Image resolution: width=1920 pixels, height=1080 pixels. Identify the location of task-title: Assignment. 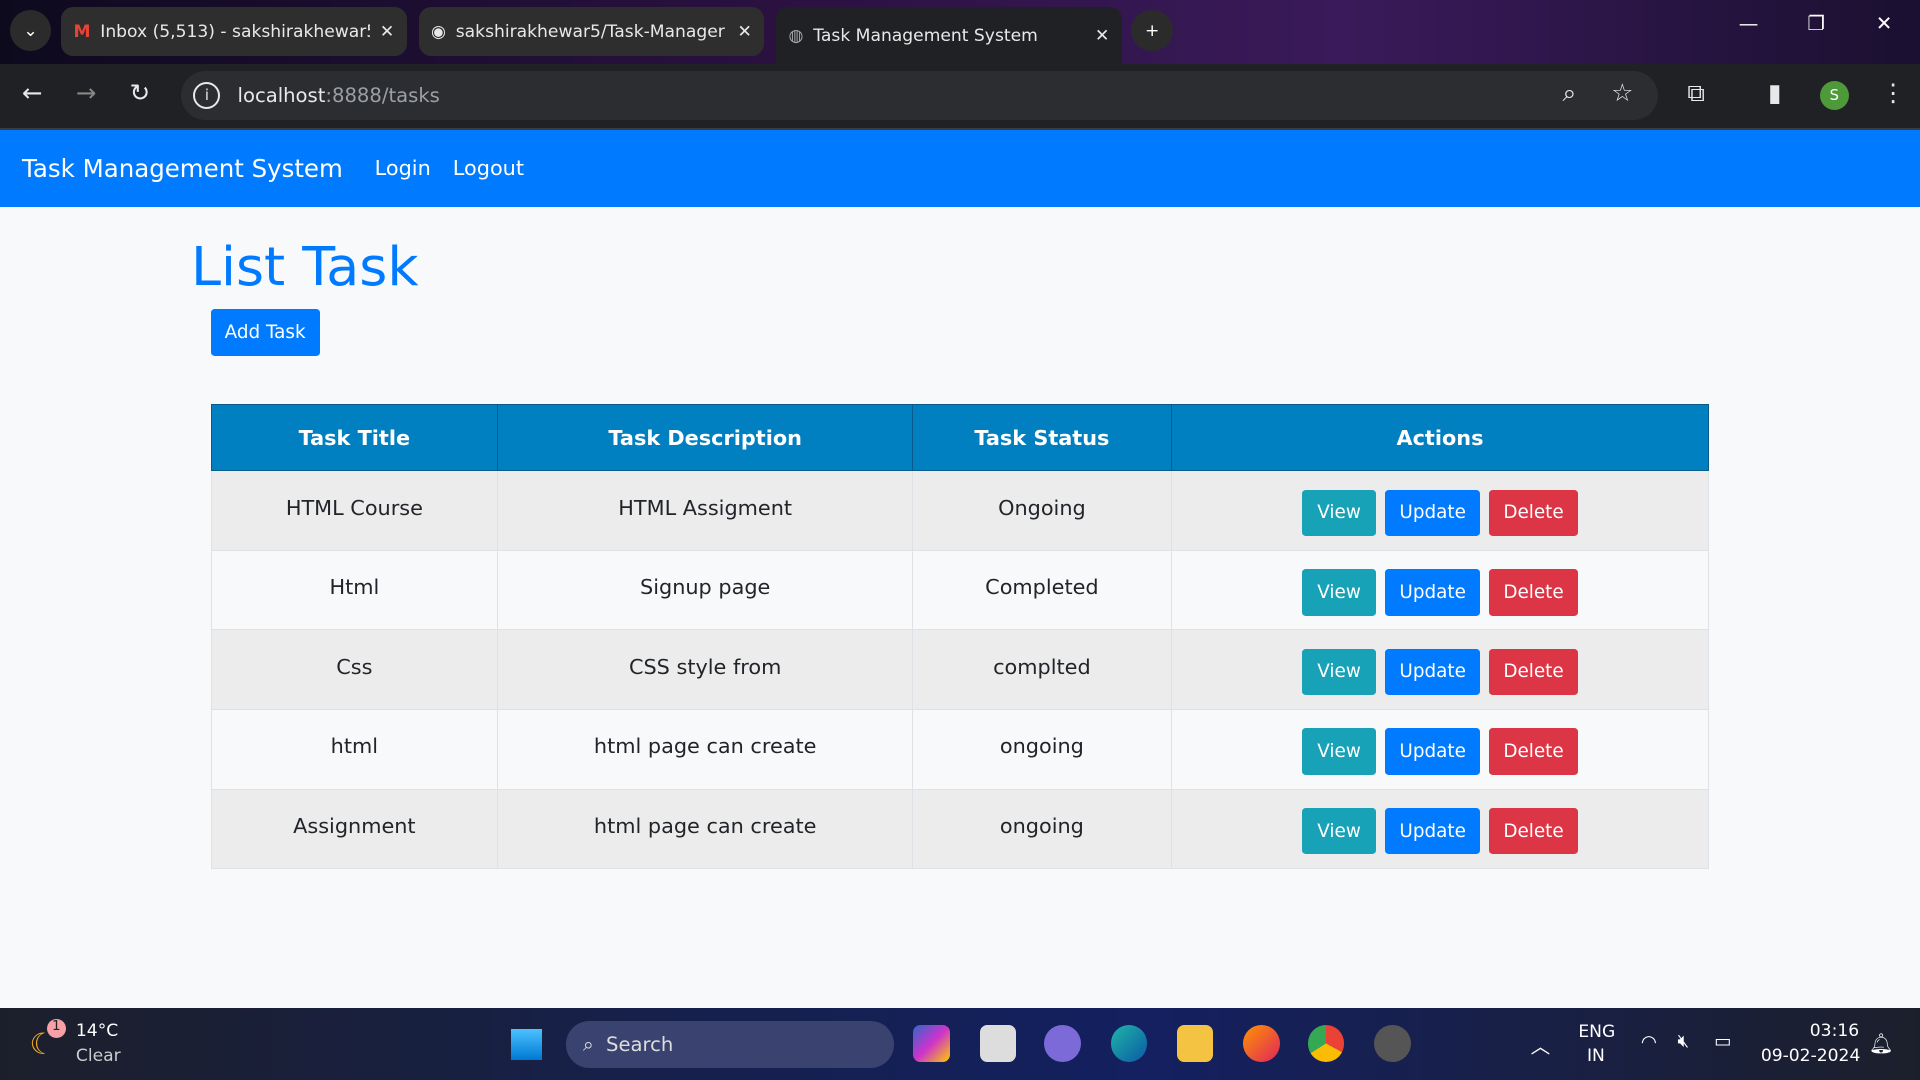
(354, 829).